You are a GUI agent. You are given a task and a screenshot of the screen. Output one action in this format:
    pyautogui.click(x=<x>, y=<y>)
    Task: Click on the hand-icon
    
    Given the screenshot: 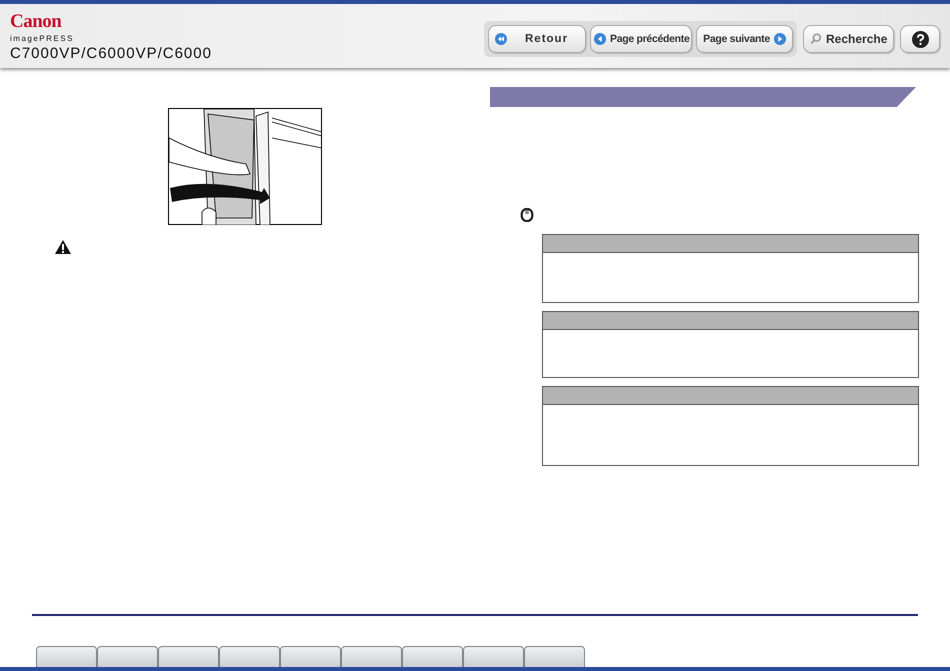 What is the action you would take?
    pyautogui.click(x=527, y=215)
    